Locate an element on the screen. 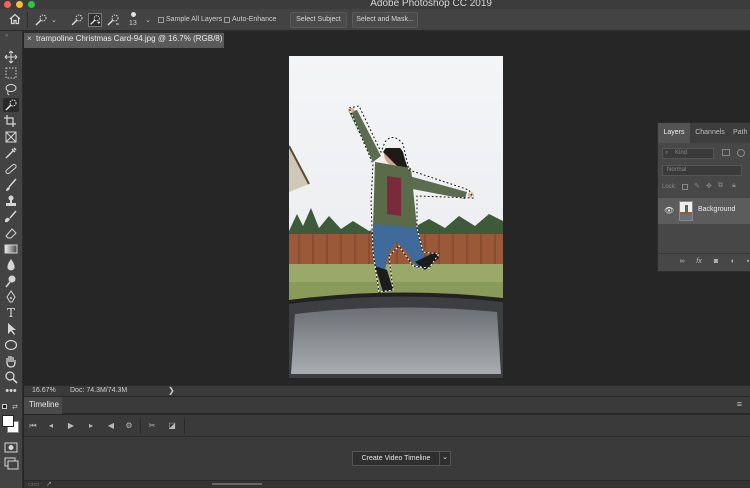  settings-gear-icon: ⚙ is located at coordinates (129, 426).